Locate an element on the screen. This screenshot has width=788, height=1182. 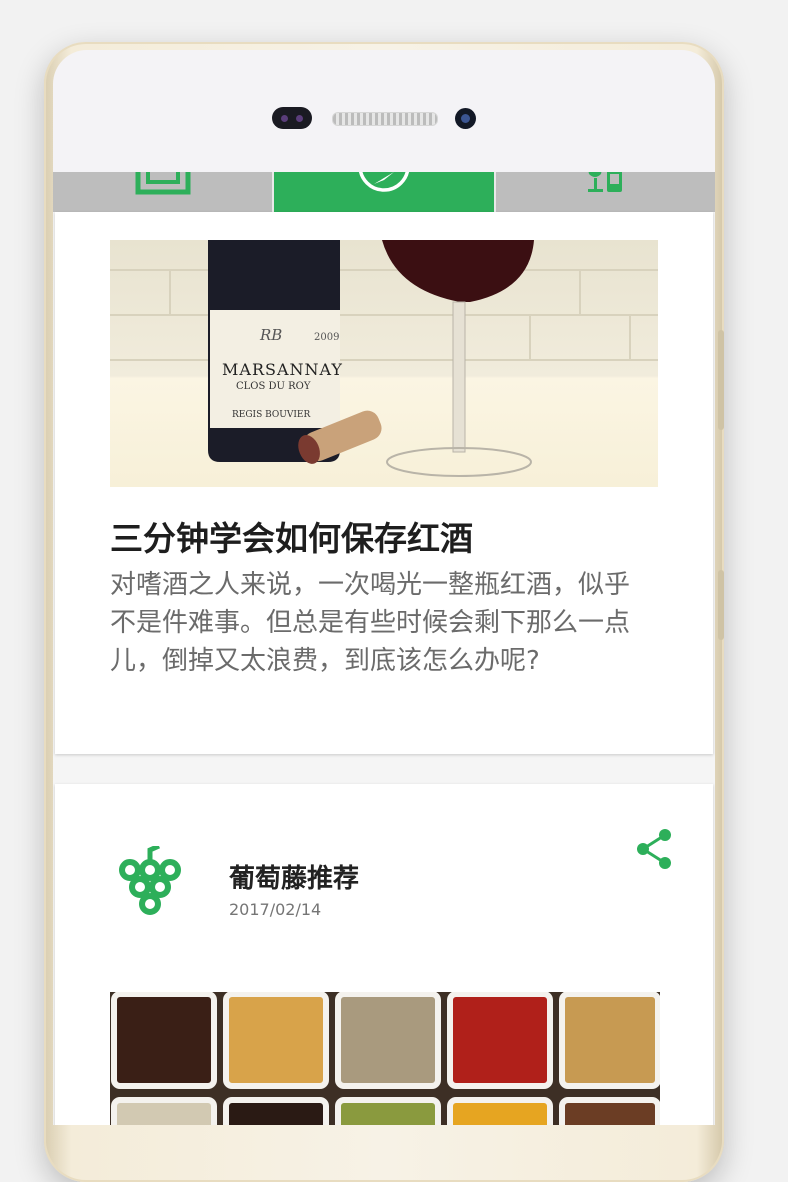
volume-button is located at coordinates (721, 380).